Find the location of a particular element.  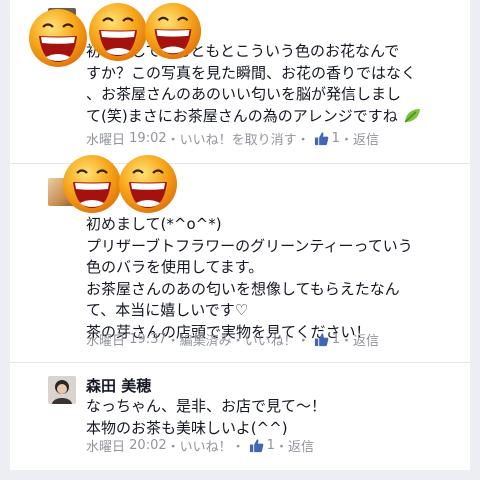

comment-time: 20:02 is located at coordinates (147, 445).